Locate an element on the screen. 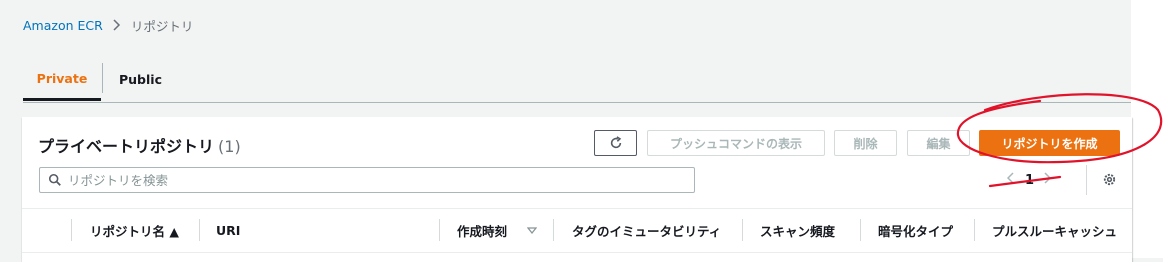 The width and height of the screenshot is (1163, 262). breadcrumb: Amazon ECR リポジトリ is located at coordinates (108, 25).